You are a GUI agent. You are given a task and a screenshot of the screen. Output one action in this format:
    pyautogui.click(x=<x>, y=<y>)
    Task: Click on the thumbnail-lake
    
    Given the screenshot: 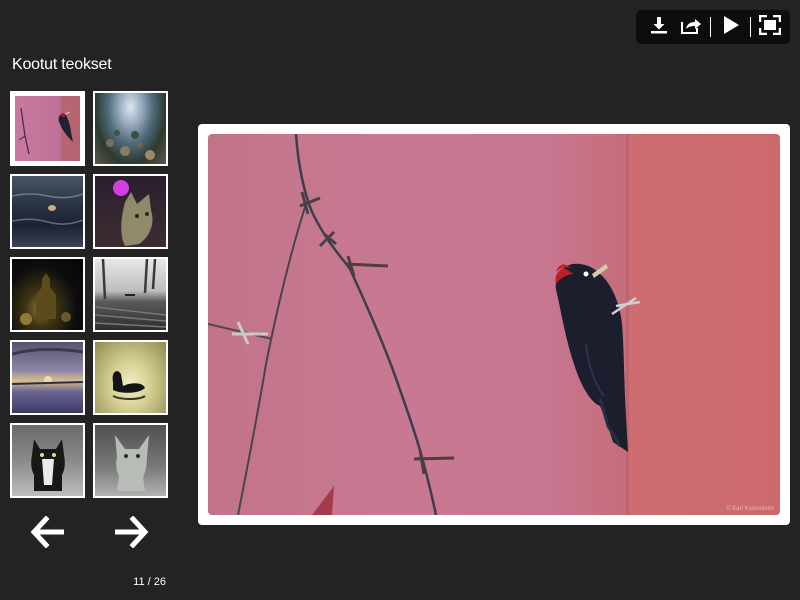 What is the action you would take?
    pyautogui.click(x=130, y=128)
    